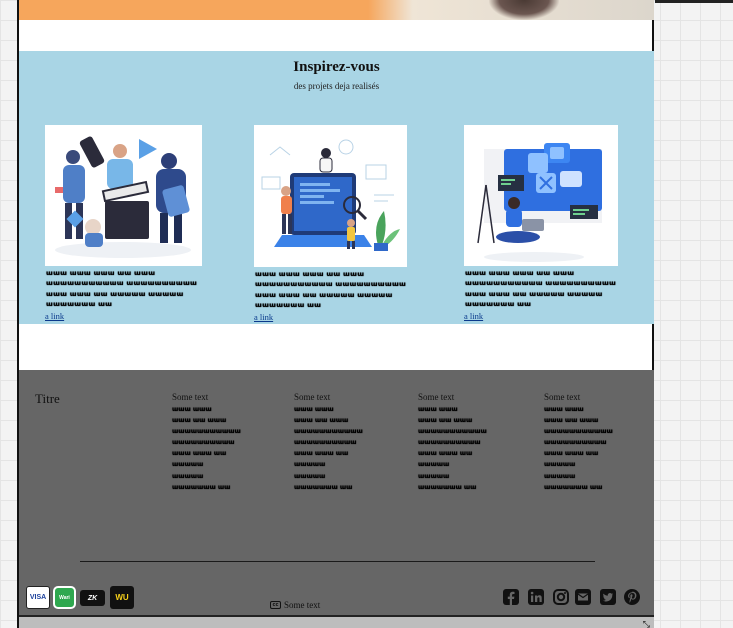  Describe the element at coordinates (336, 621) in the screenshot. I see `bottom-scroll-bar: ⤡` at that location.